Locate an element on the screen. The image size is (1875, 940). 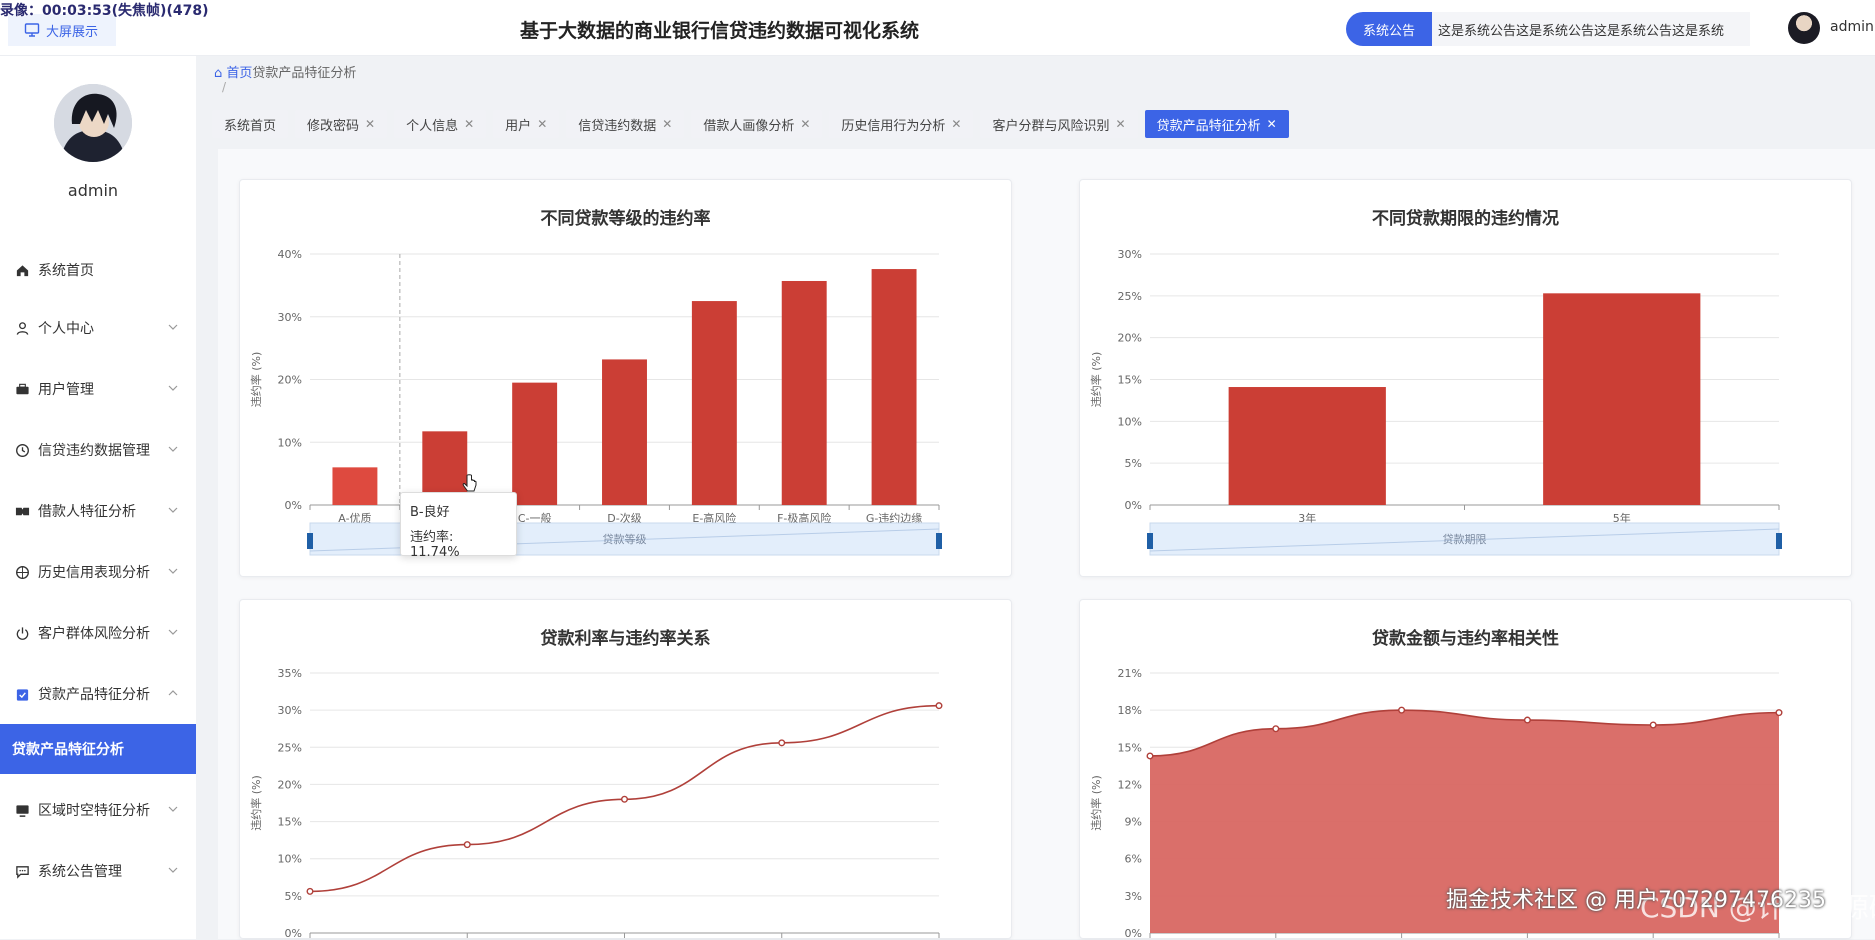
y-tick-label: 25% is located at coordinates (290, 747).